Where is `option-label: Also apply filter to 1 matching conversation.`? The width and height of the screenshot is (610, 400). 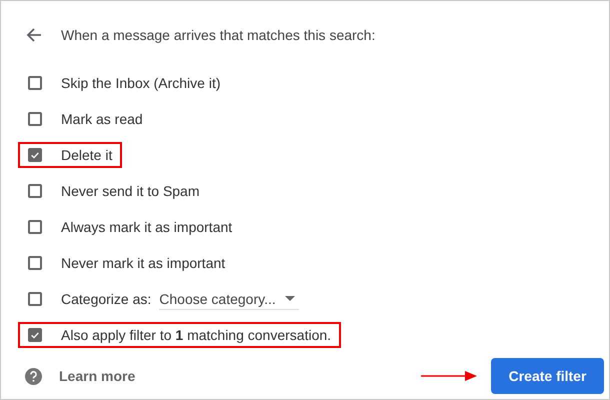
option-label: Also apply filter to 1 matching conversation. is located at coordinates (196, 335).